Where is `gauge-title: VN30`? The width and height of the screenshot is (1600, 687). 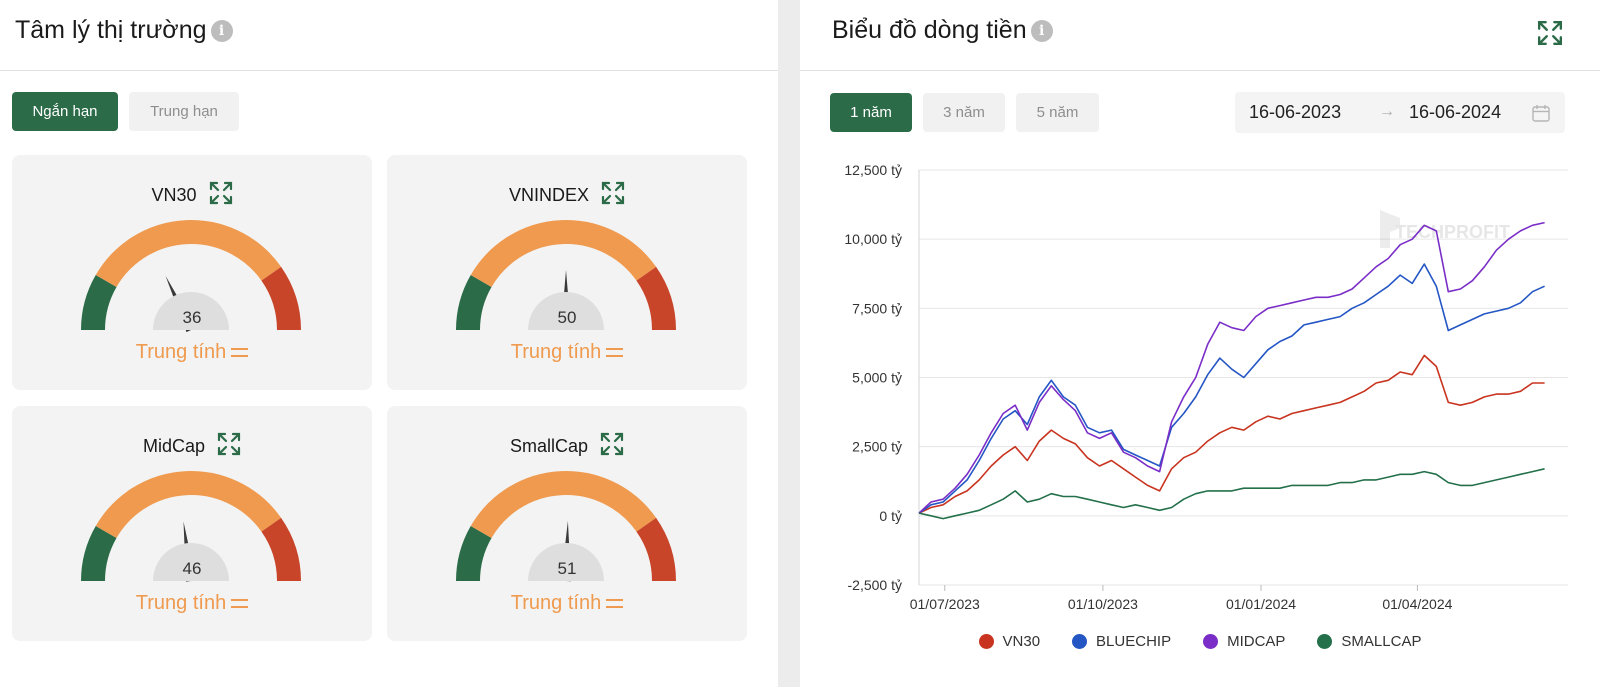
gauge-title: VN30 is located at coordinates (192, 195).